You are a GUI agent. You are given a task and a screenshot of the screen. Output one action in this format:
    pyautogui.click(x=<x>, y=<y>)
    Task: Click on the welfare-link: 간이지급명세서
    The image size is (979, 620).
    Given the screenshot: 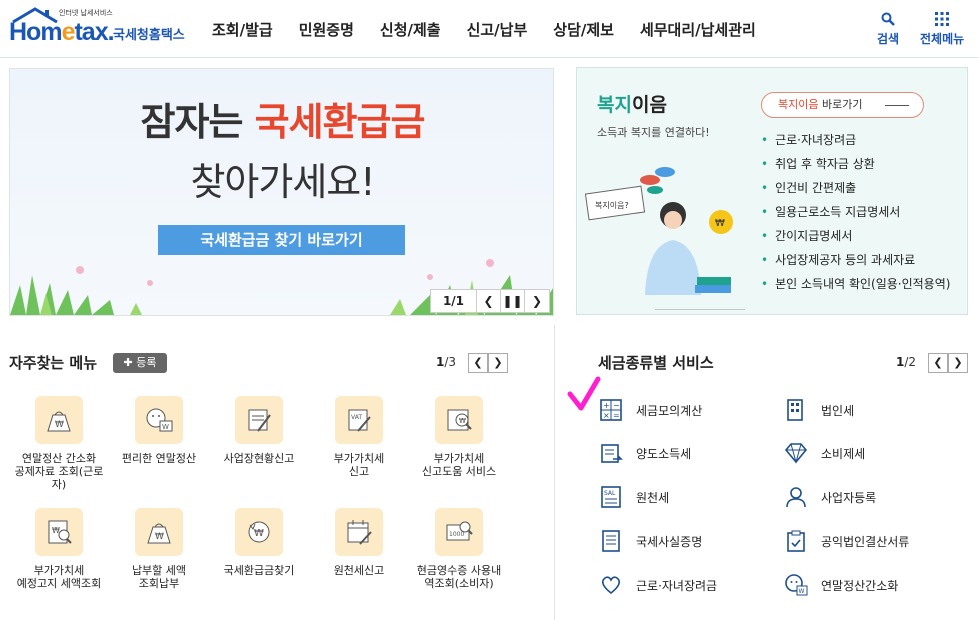 What is the action you would take?
    pyautogui.click(x=855, y=236)
    